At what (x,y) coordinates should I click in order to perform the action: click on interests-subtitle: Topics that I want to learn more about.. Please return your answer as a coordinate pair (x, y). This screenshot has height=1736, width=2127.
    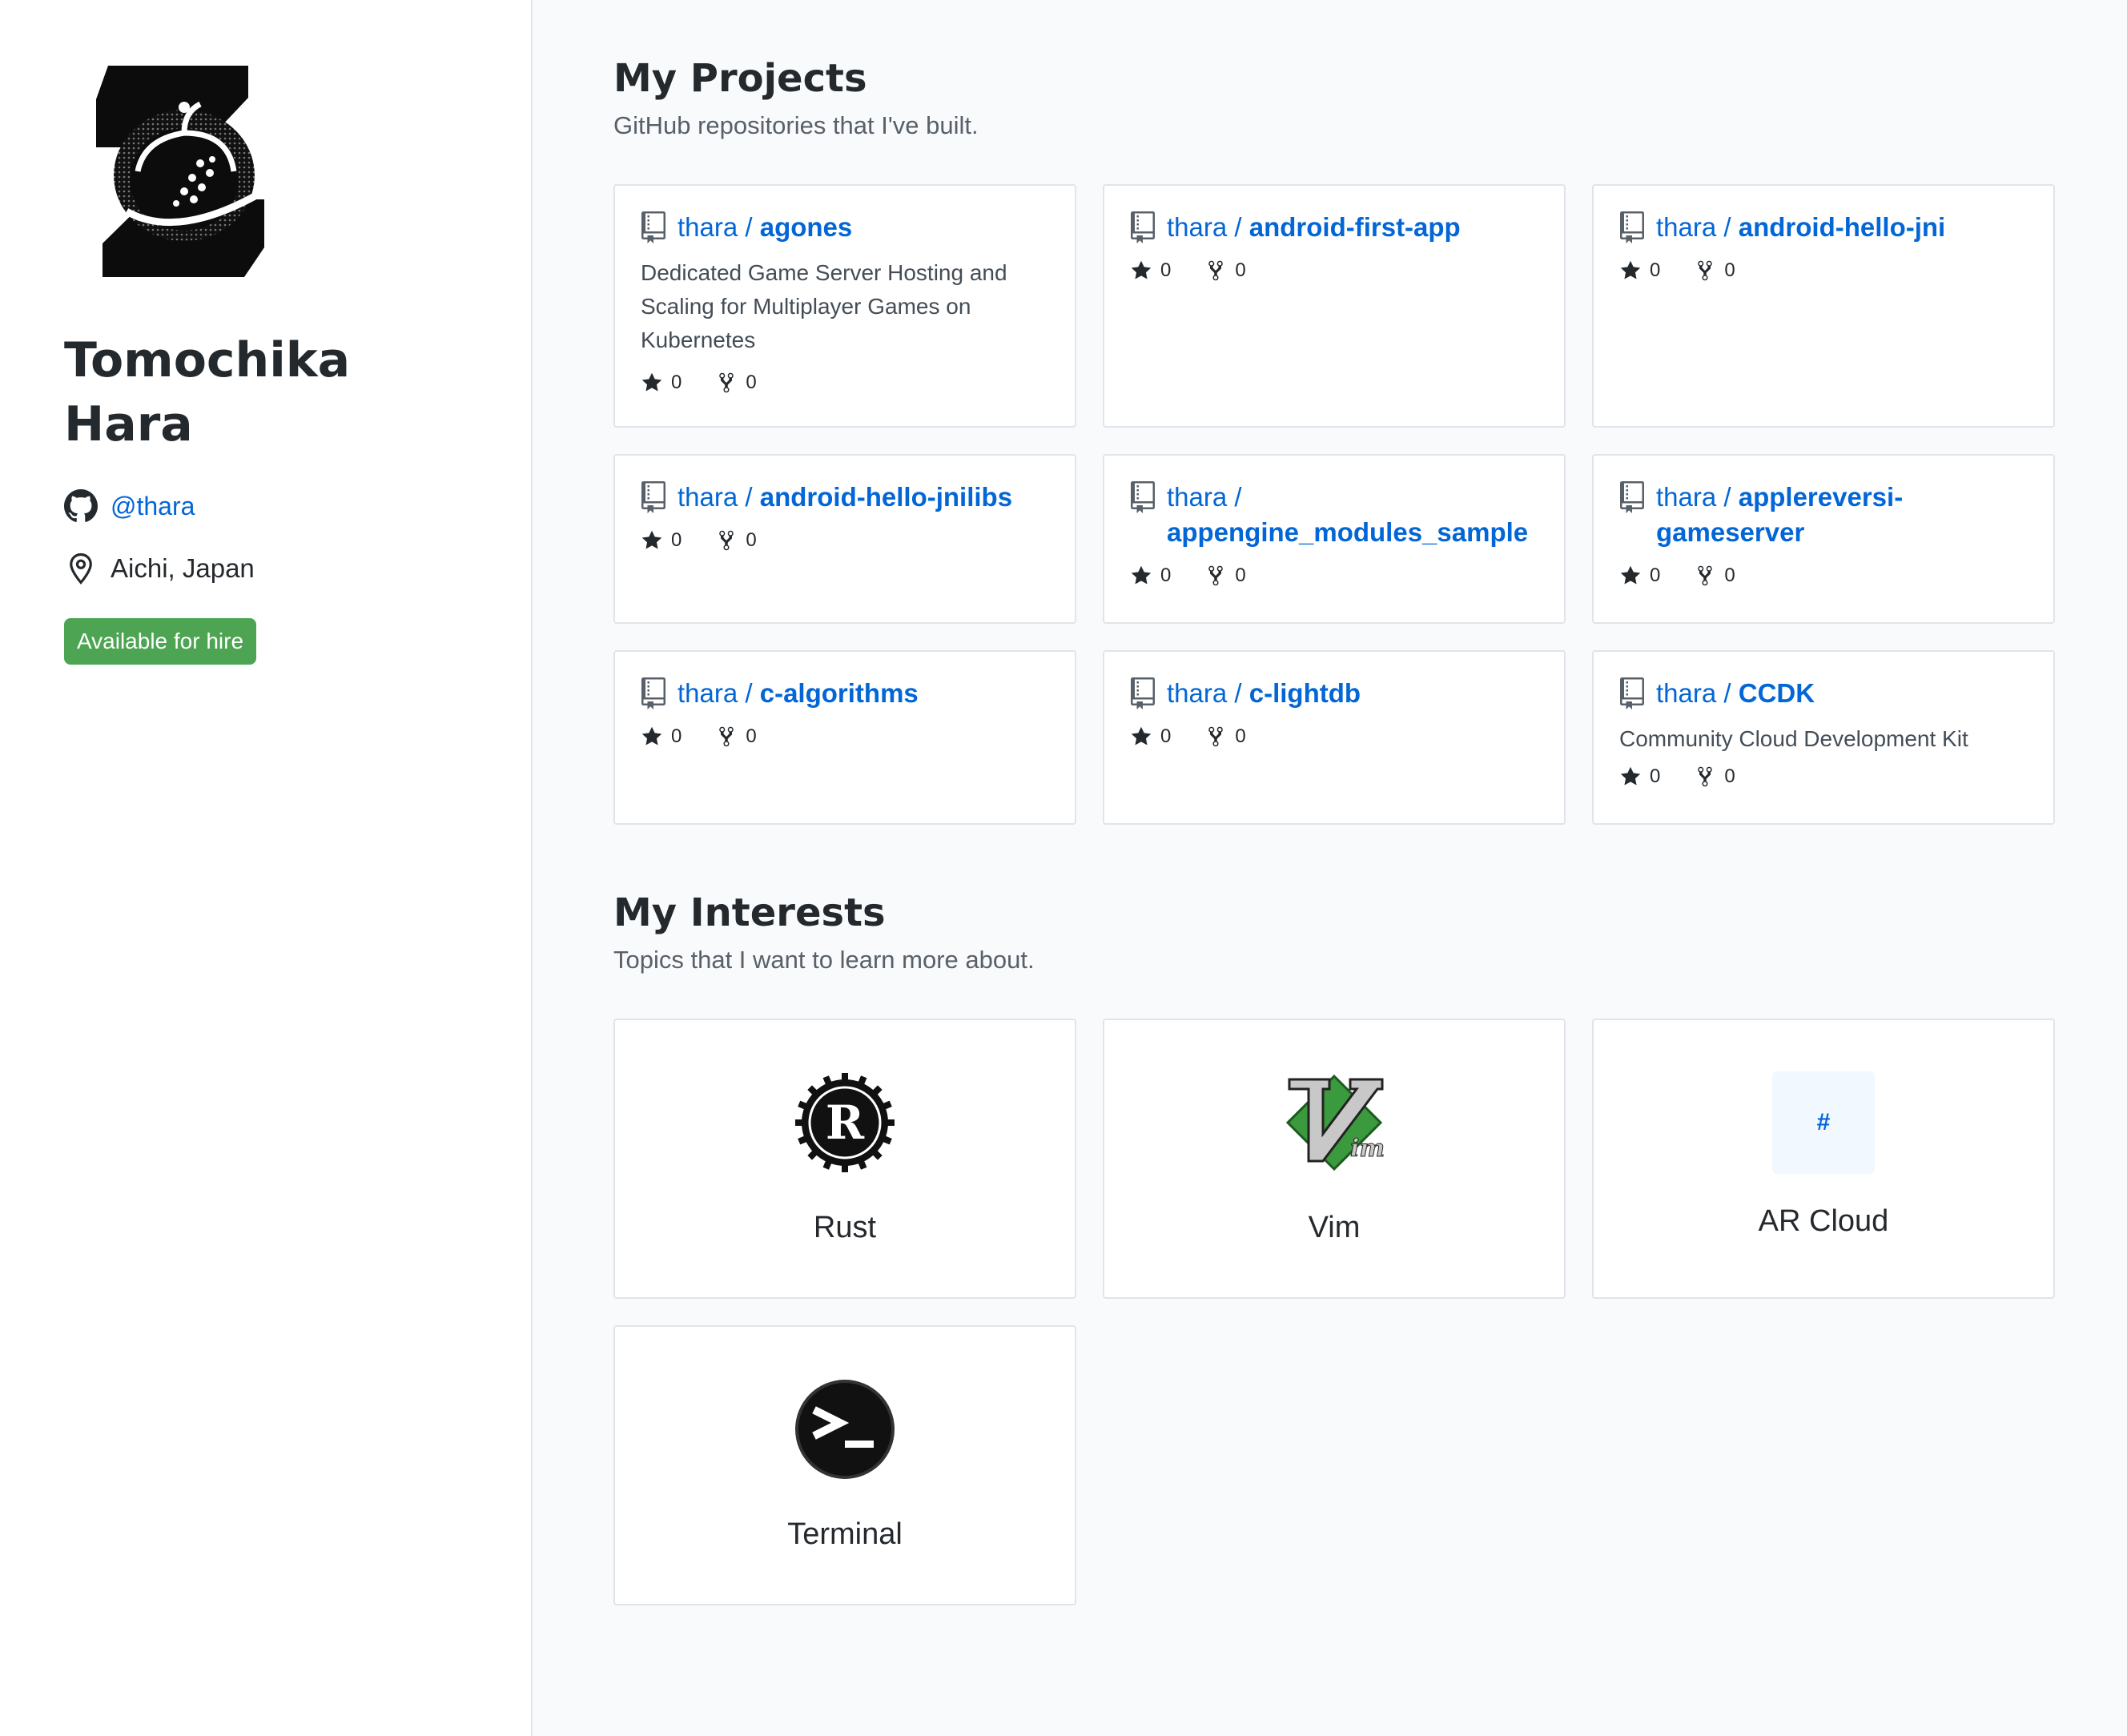
    Looking at the image, I should click on (824, 960).